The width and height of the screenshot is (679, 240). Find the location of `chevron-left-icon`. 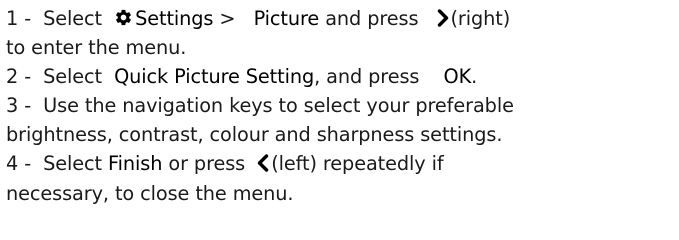

chevron-left-icon is located at coordinates (263, 163).